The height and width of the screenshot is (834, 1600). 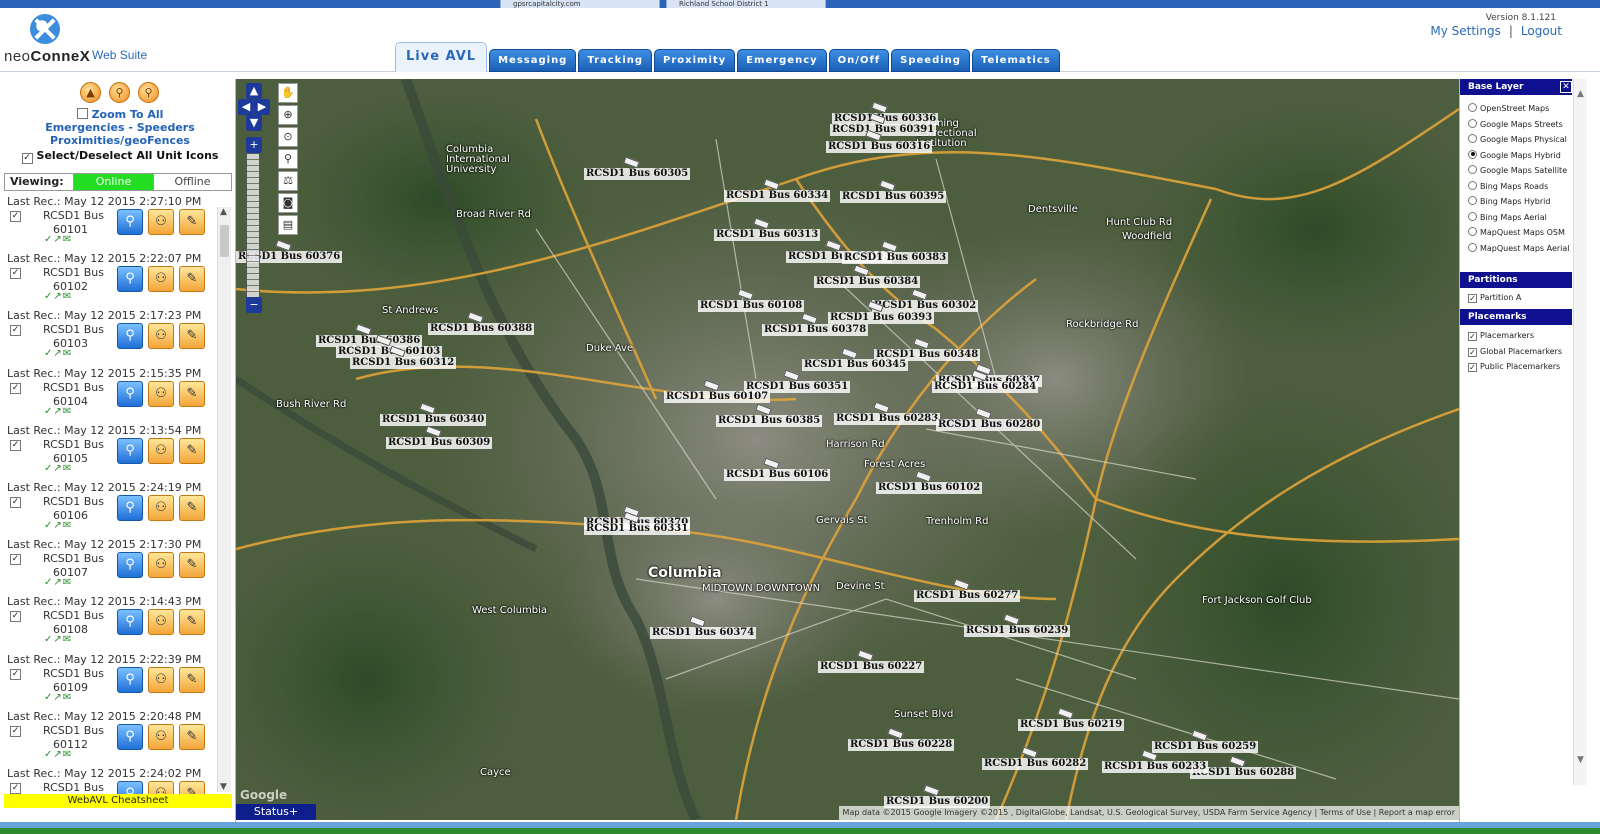 What do you see at coordinates (967, 596) in the screenshot?
I see `bus-label: RCSD1 Bus 60277` at bounding box center [967, 596].